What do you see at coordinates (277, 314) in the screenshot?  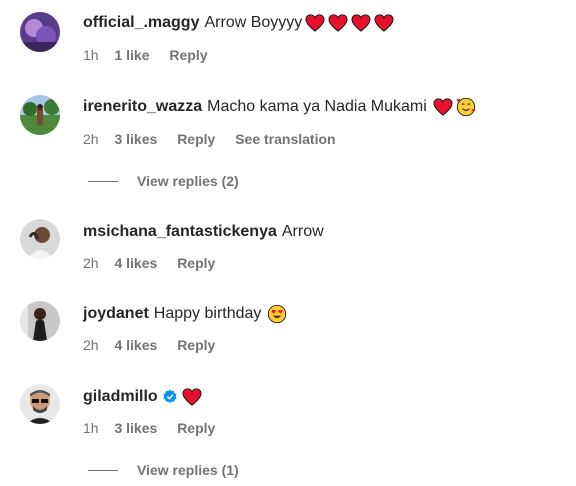 I see `heart-eyes-icon` at bounding box center [277, 314].